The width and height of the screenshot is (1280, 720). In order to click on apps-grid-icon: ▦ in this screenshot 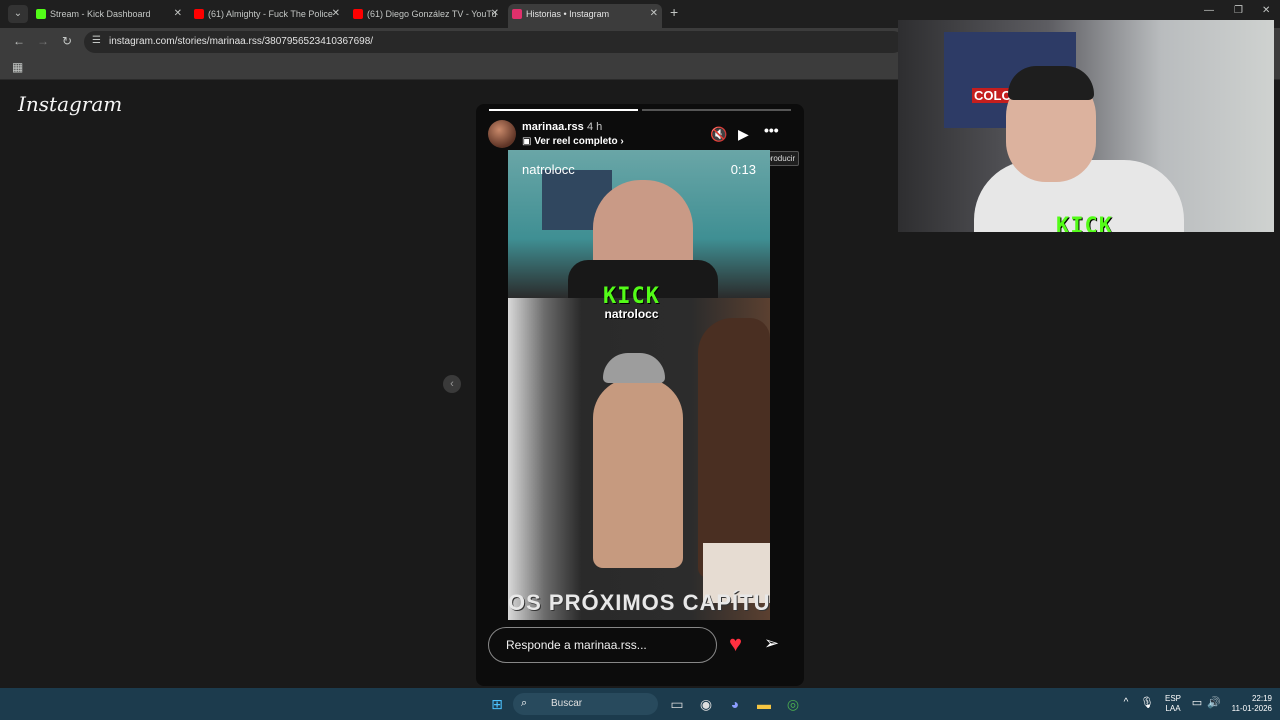, I will do `click(17, 67)`.